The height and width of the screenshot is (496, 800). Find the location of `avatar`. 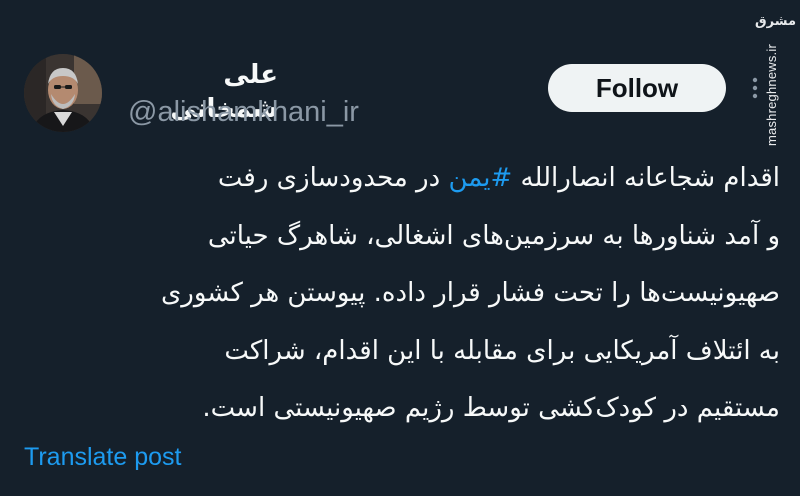

avatar is located at coordinates (63, 93).